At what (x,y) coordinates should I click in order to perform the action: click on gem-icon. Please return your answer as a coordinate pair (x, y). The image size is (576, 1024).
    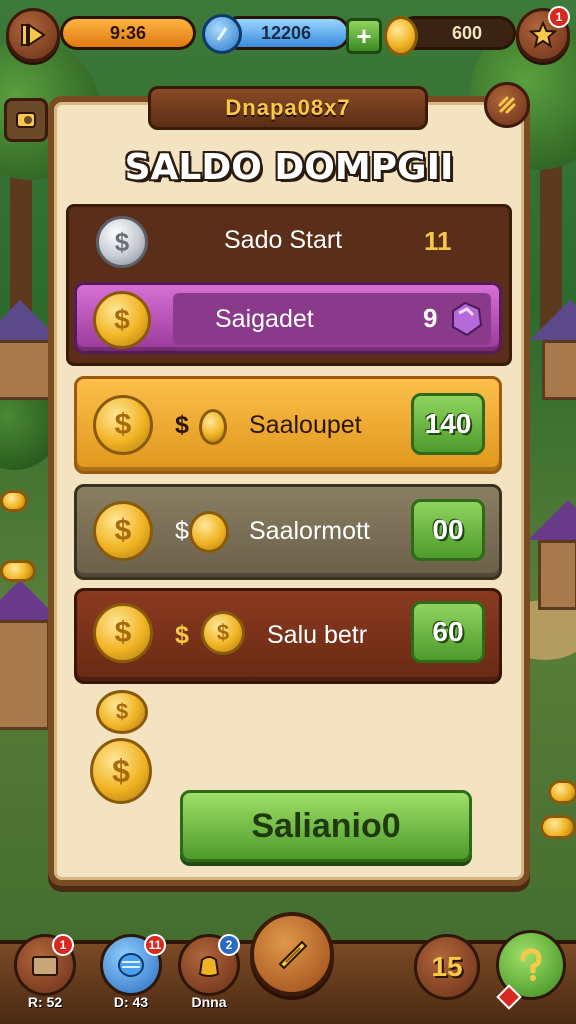
    Looking at the image, I should click on (222, 34).